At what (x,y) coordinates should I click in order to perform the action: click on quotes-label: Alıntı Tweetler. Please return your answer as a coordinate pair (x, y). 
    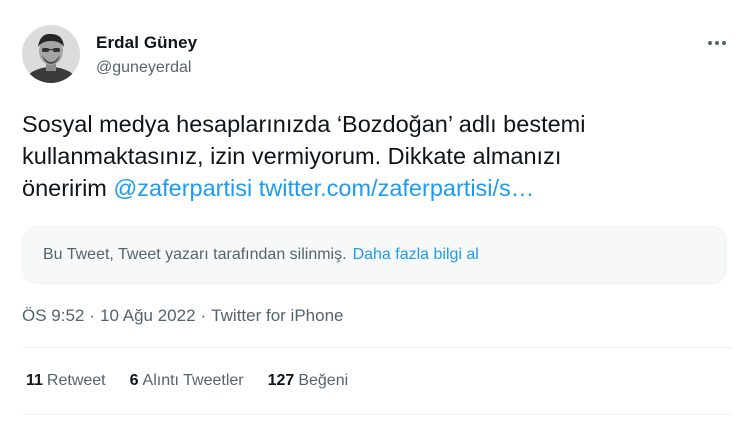
    Looking at the image, I should click on (193, 380).